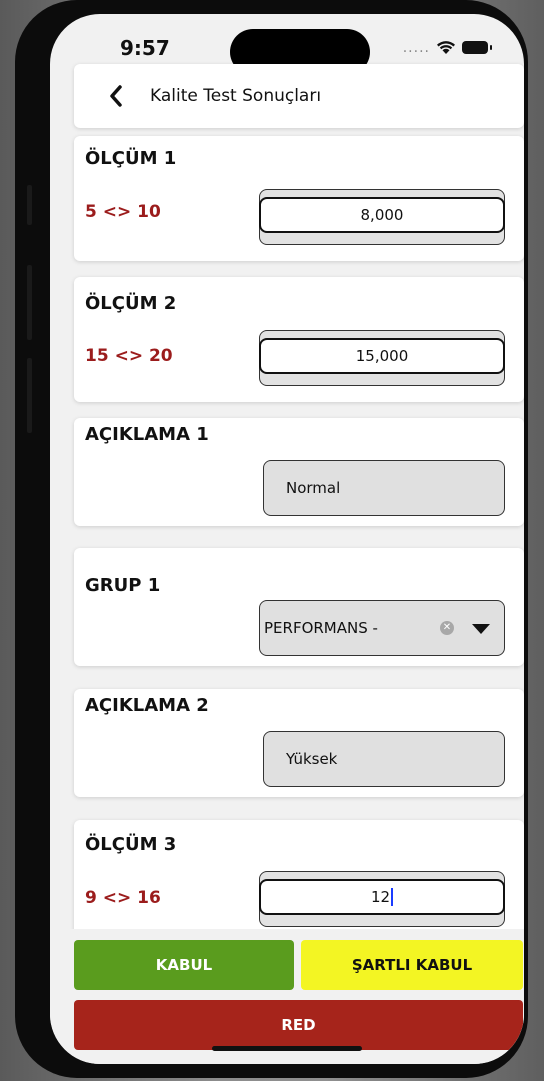 This screenshot has height=1081, width=544. Describe the element at coordinates (298, 1025) in the screenshot. I see `reject-button: RED` at that location.